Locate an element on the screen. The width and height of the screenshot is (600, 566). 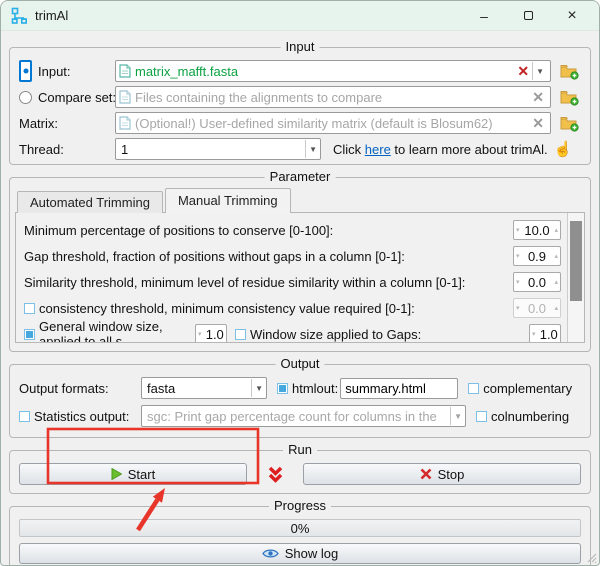
double-chevron-down-icon is located at coordinates (275, 474).